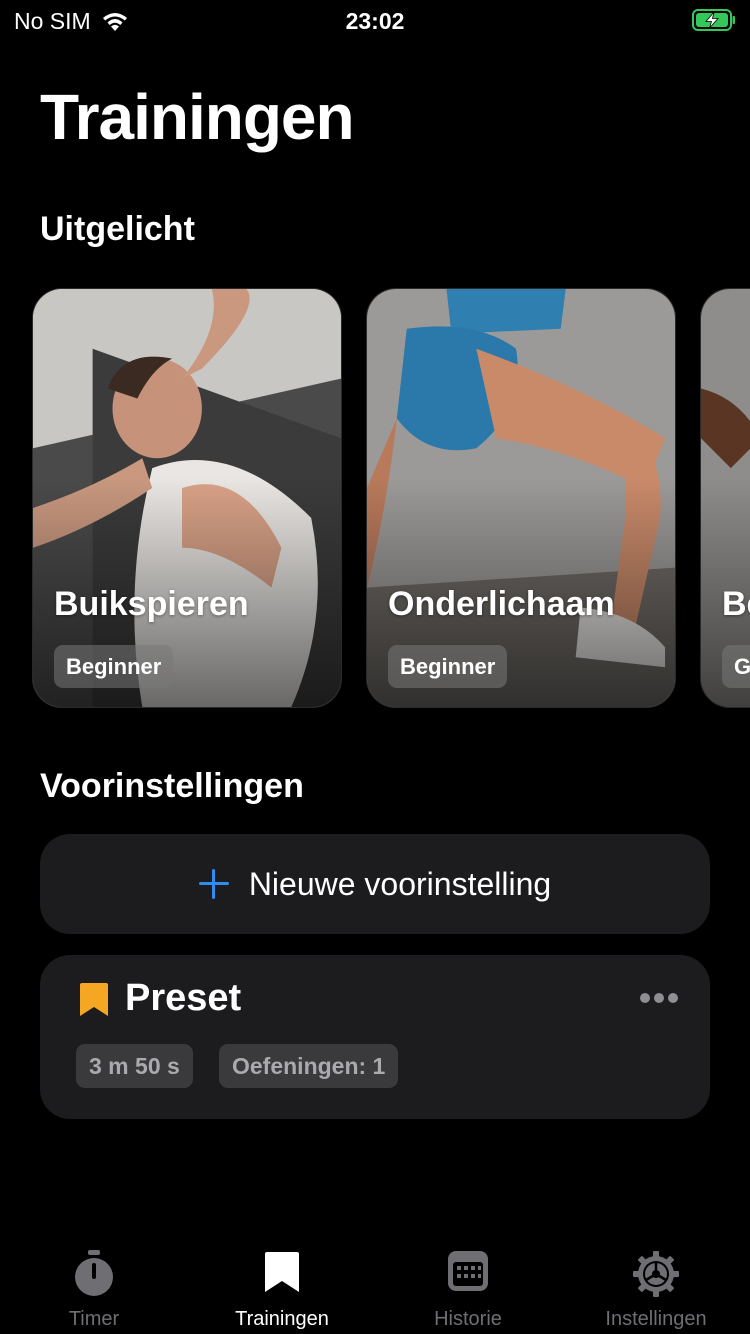 This screenshot has height=1334, width=750. I want to click on featured-card-partial: Be G, so click(725, 498).